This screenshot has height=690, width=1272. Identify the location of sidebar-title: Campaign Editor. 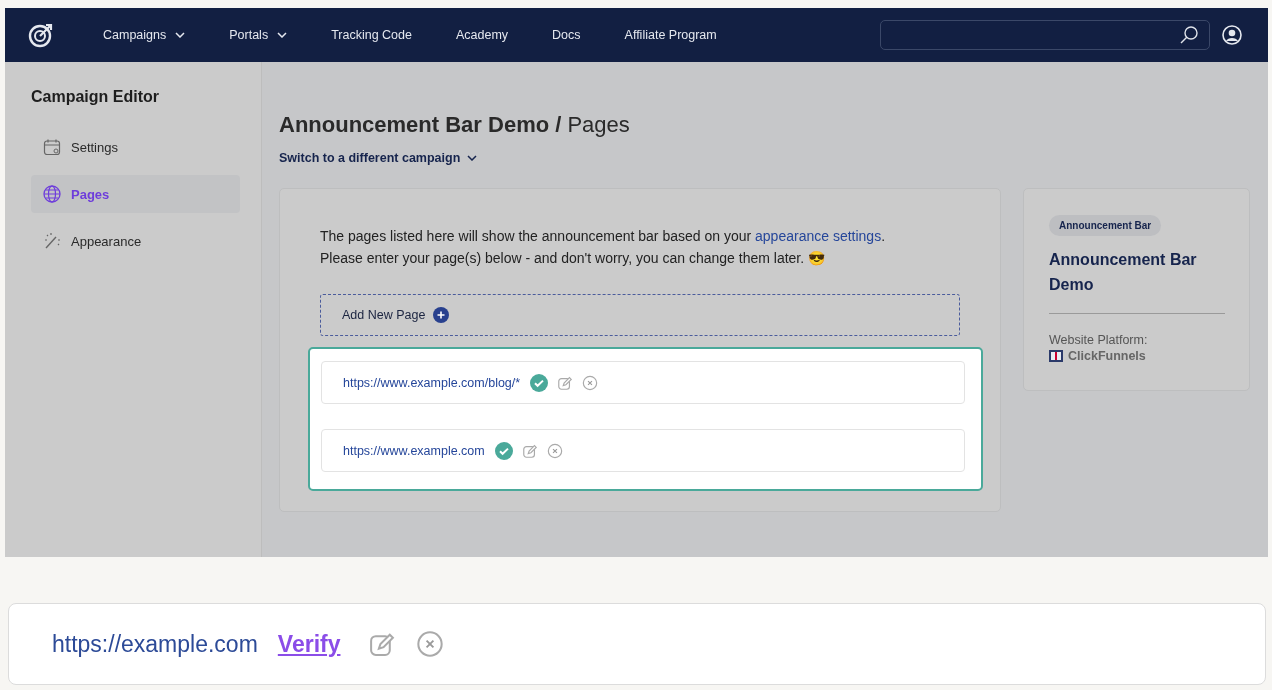
(95, 97).